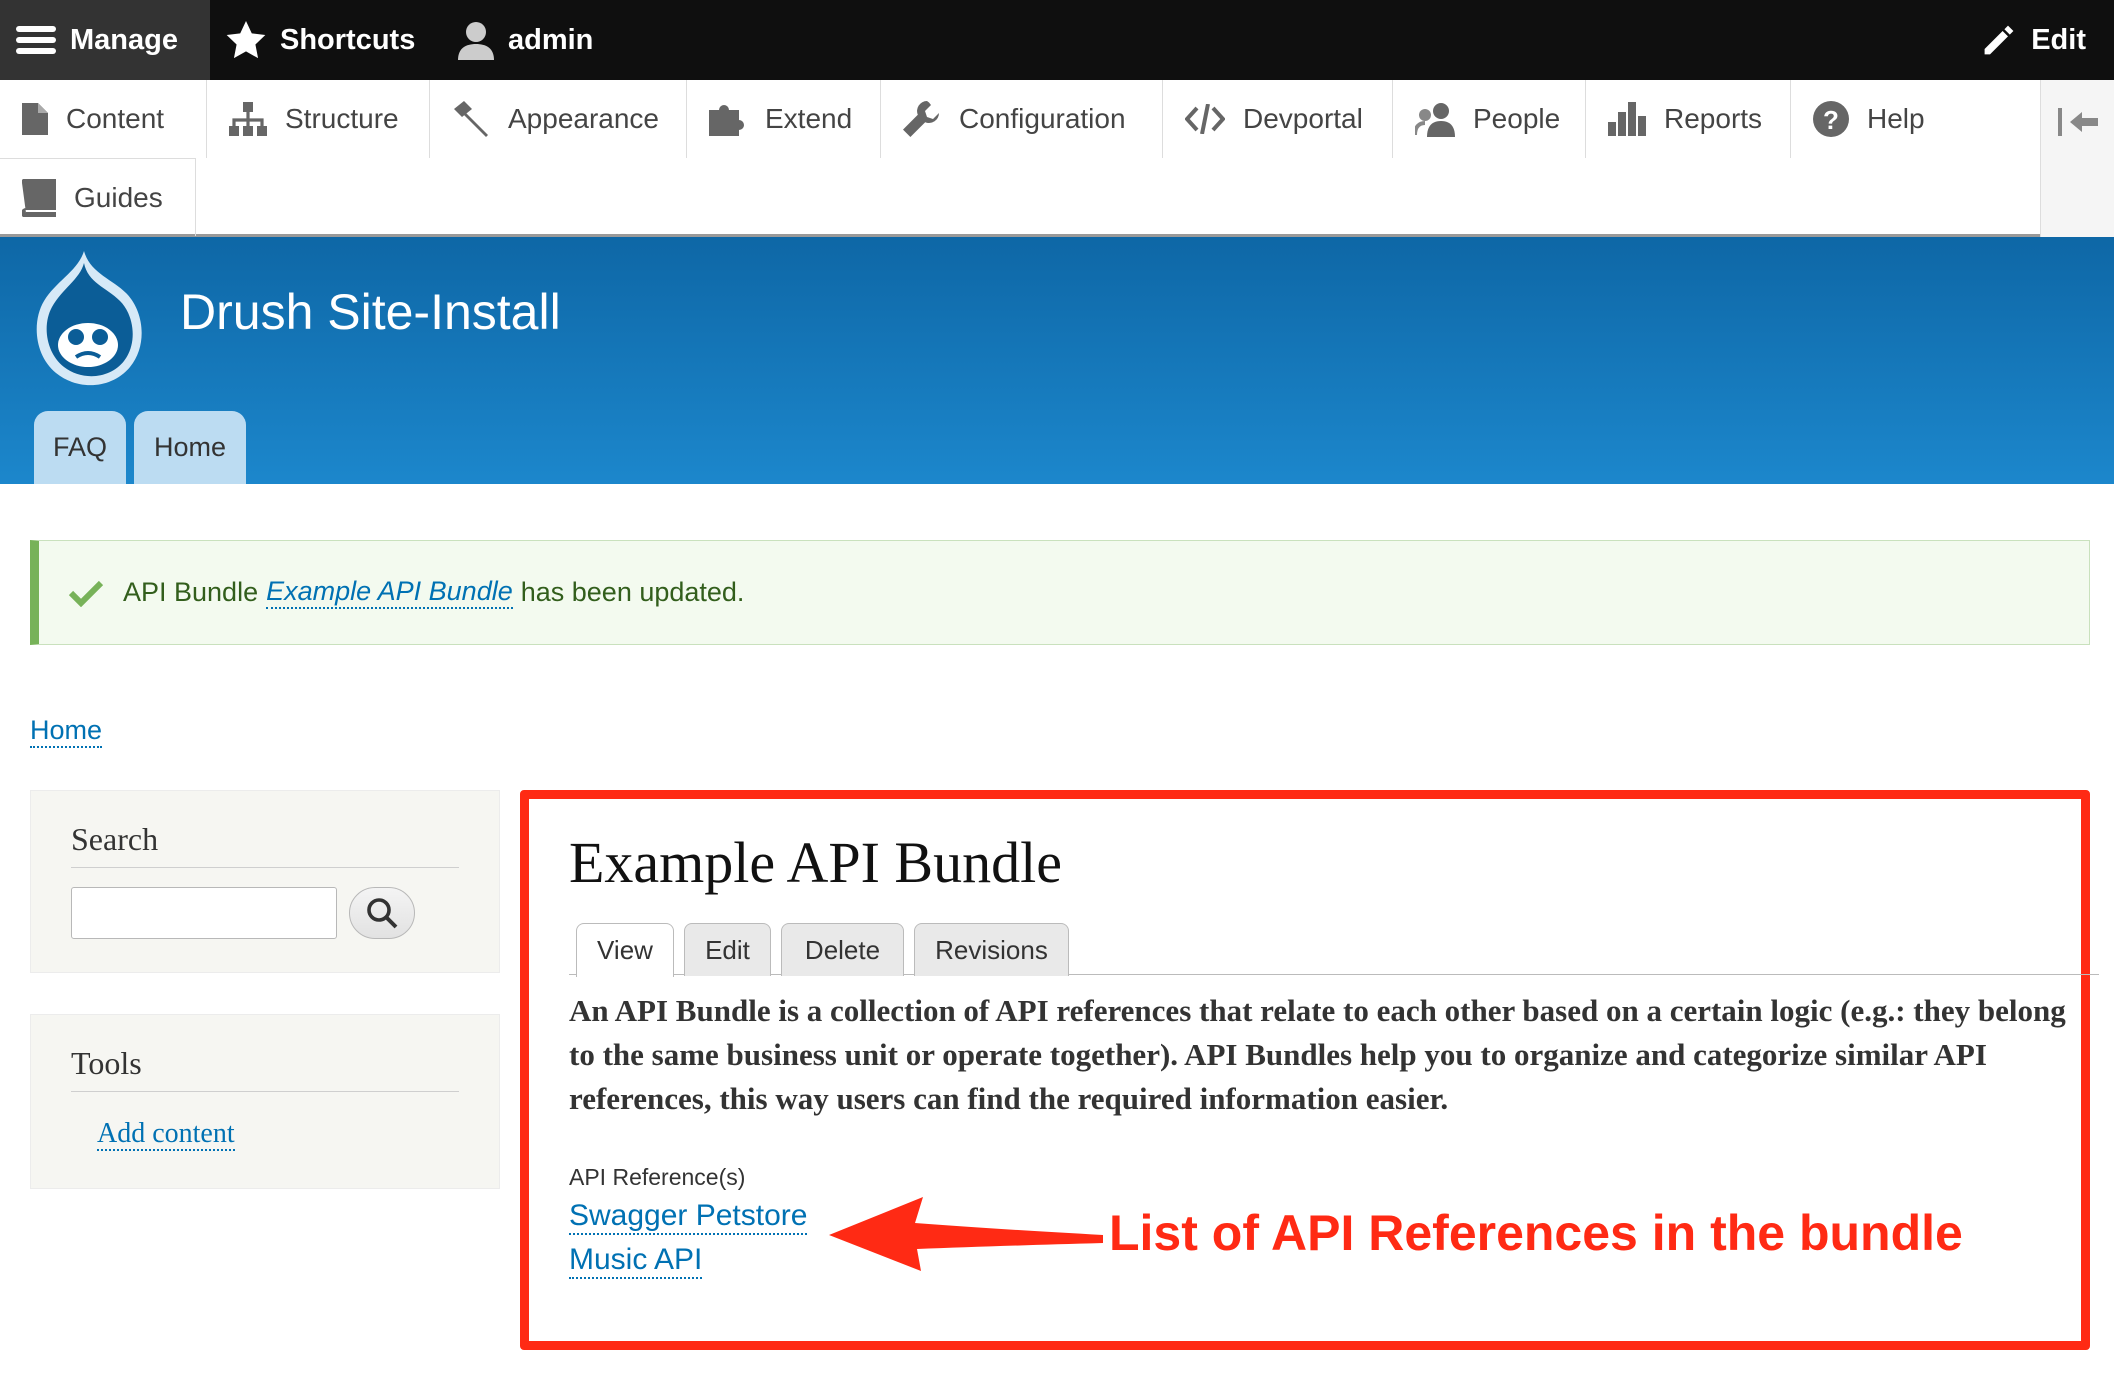 The width and height of the screenshot is (2114, 1386). I want to click on menu-item-label: Content, so click(115, 118).